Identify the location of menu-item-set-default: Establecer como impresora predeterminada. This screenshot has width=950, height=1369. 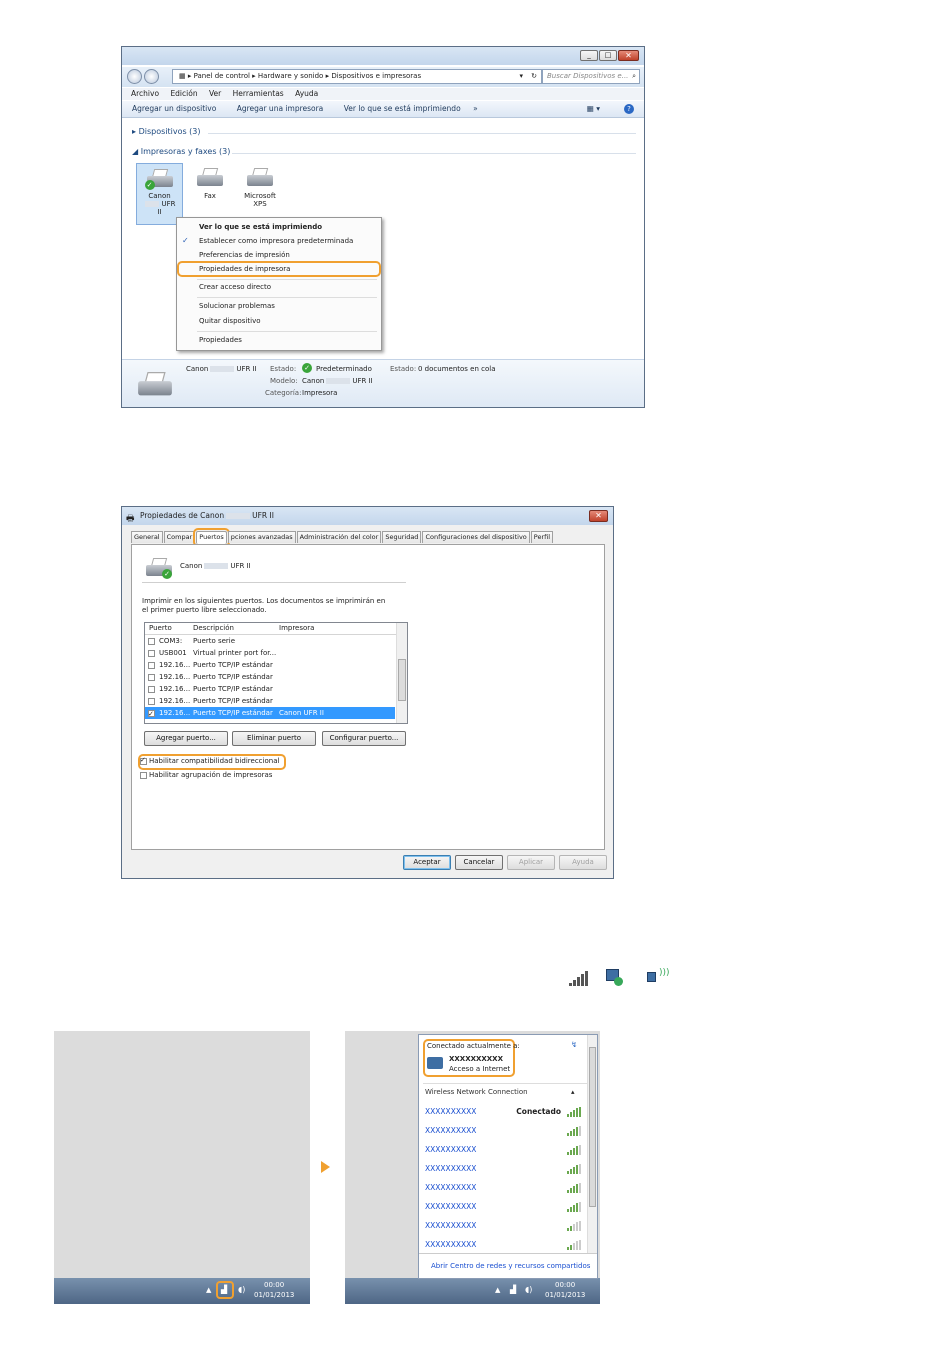
(276, 241).